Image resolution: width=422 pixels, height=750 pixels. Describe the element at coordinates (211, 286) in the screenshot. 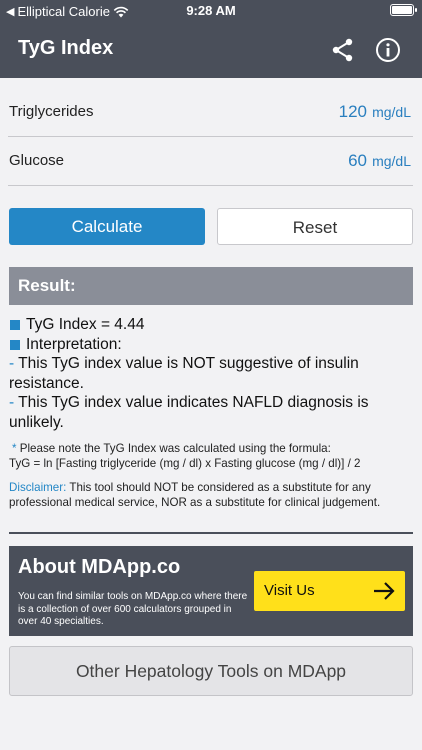

I see `result-header: Result:` at that location.